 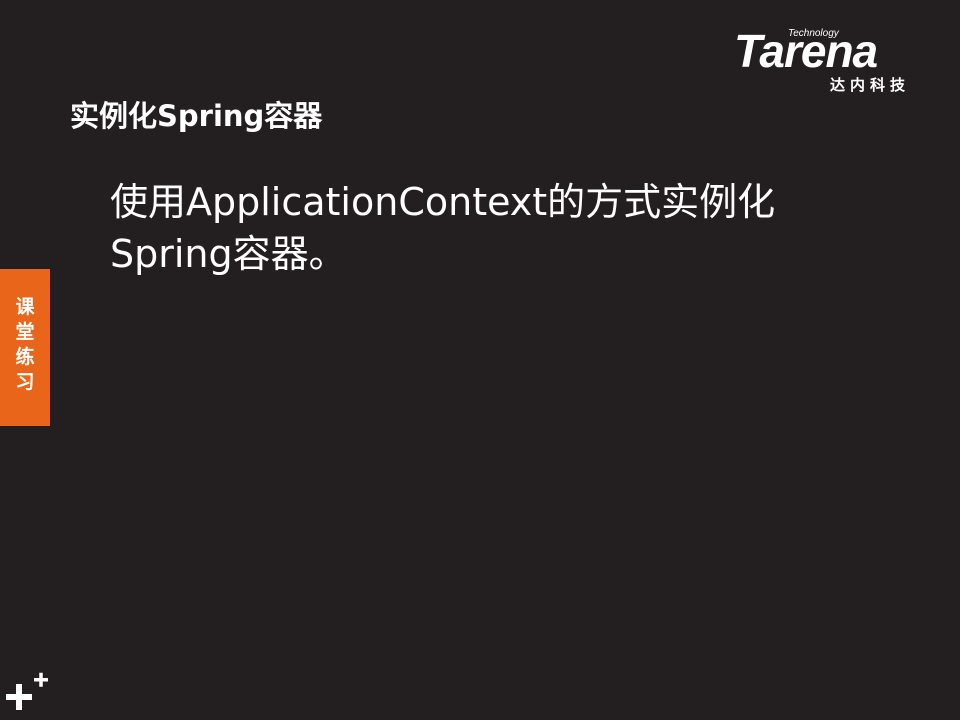 I want to click on side-tab-label: 课 堂 练 习, so click(x=25, y=344).